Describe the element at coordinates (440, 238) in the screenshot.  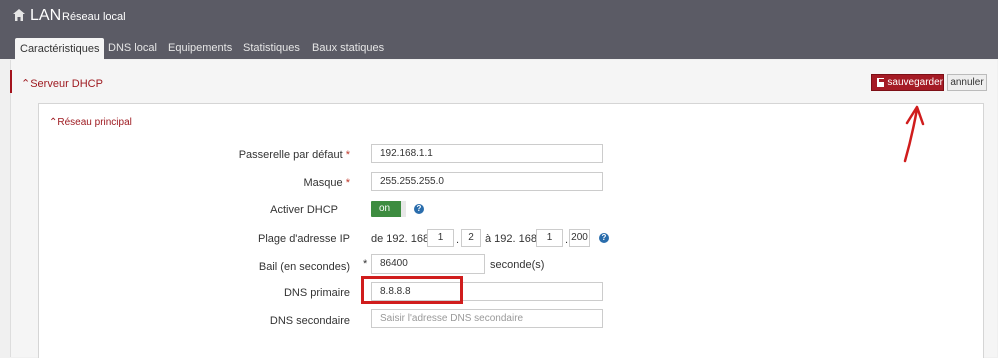
I see `range-from-octet3-input: 1` at that location.